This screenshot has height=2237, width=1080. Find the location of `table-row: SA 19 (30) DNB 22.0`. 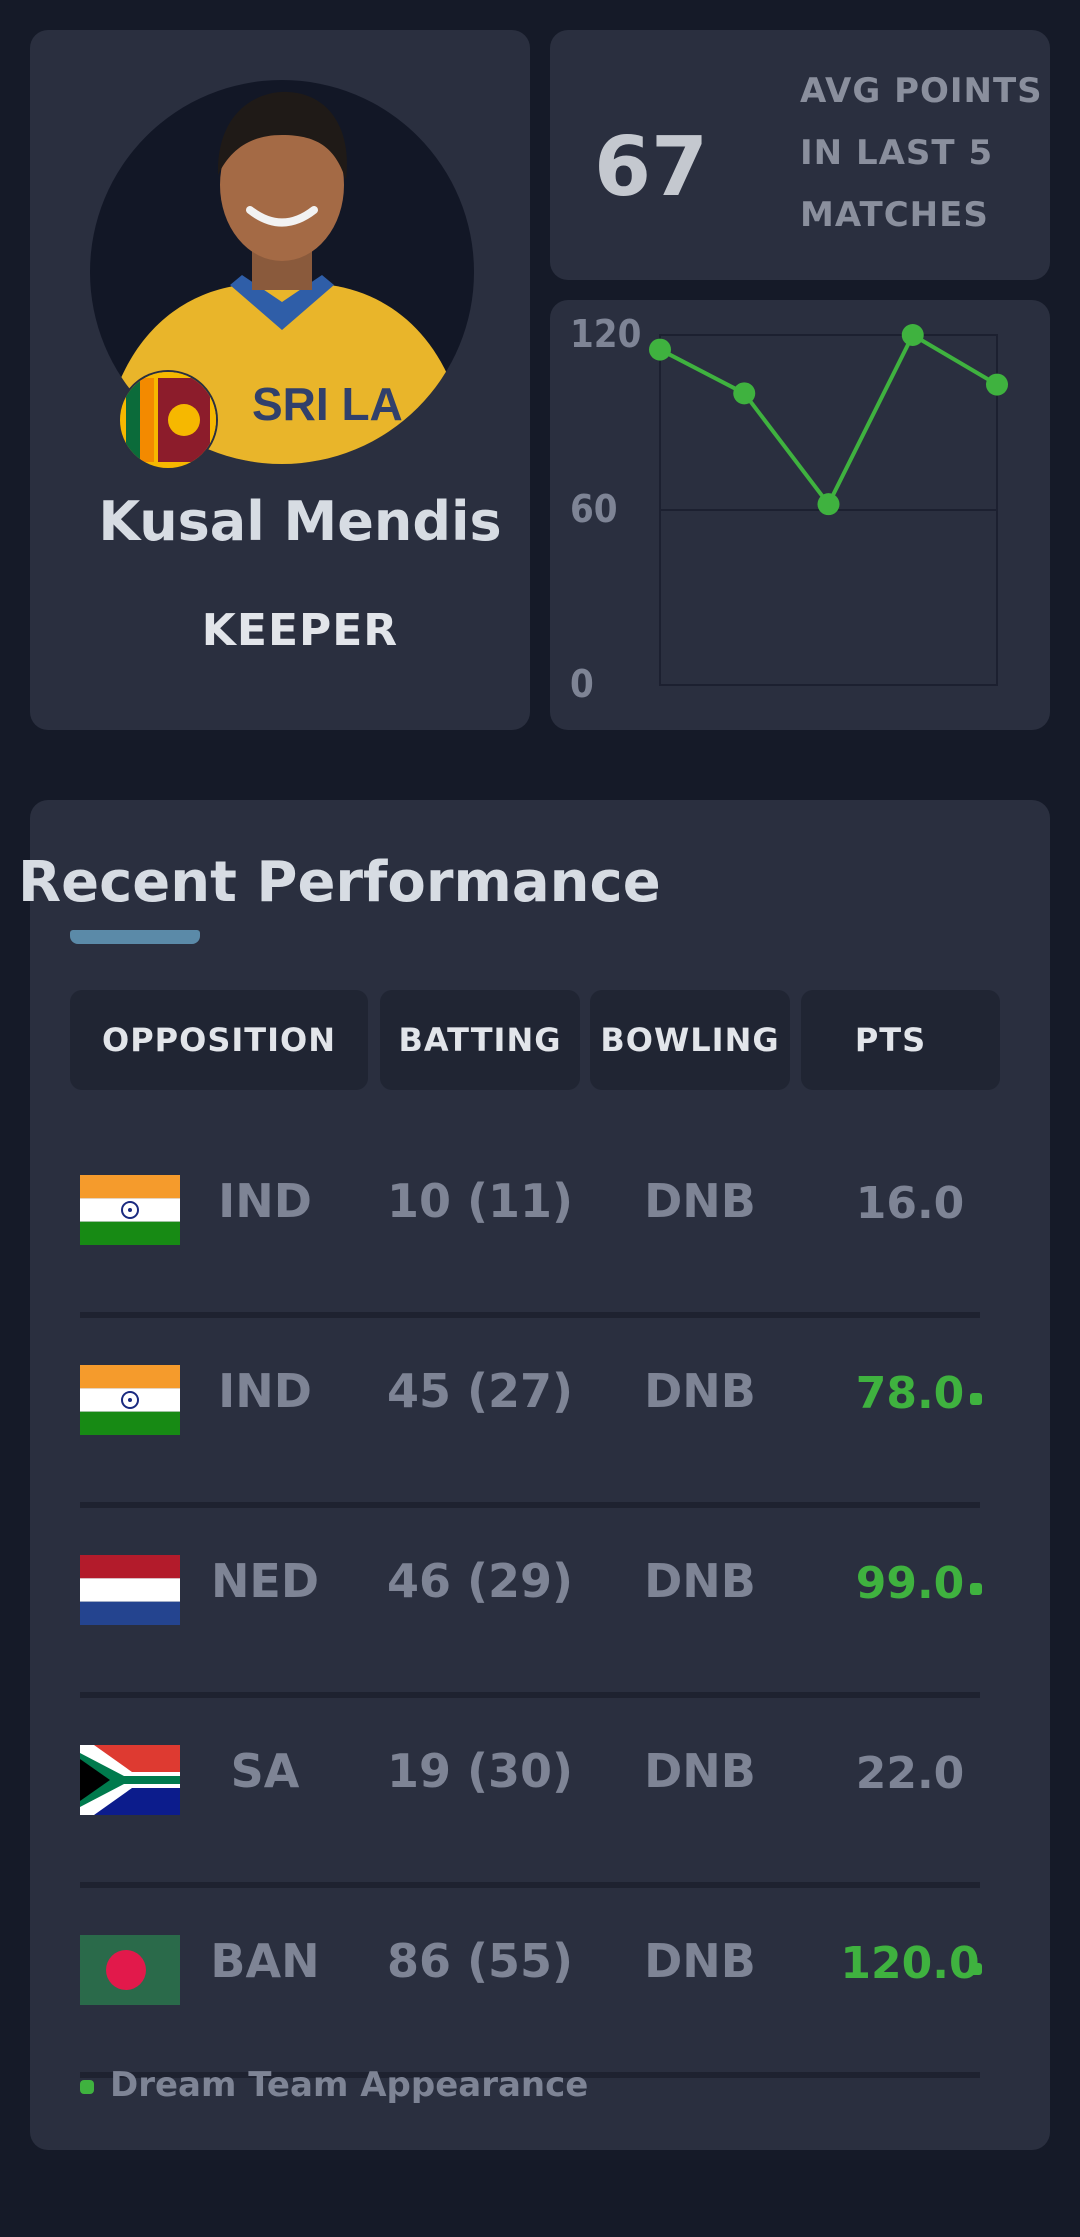

table-row: SA 19 (30) DNB 22.0 is located at coordinates (540, 1795).